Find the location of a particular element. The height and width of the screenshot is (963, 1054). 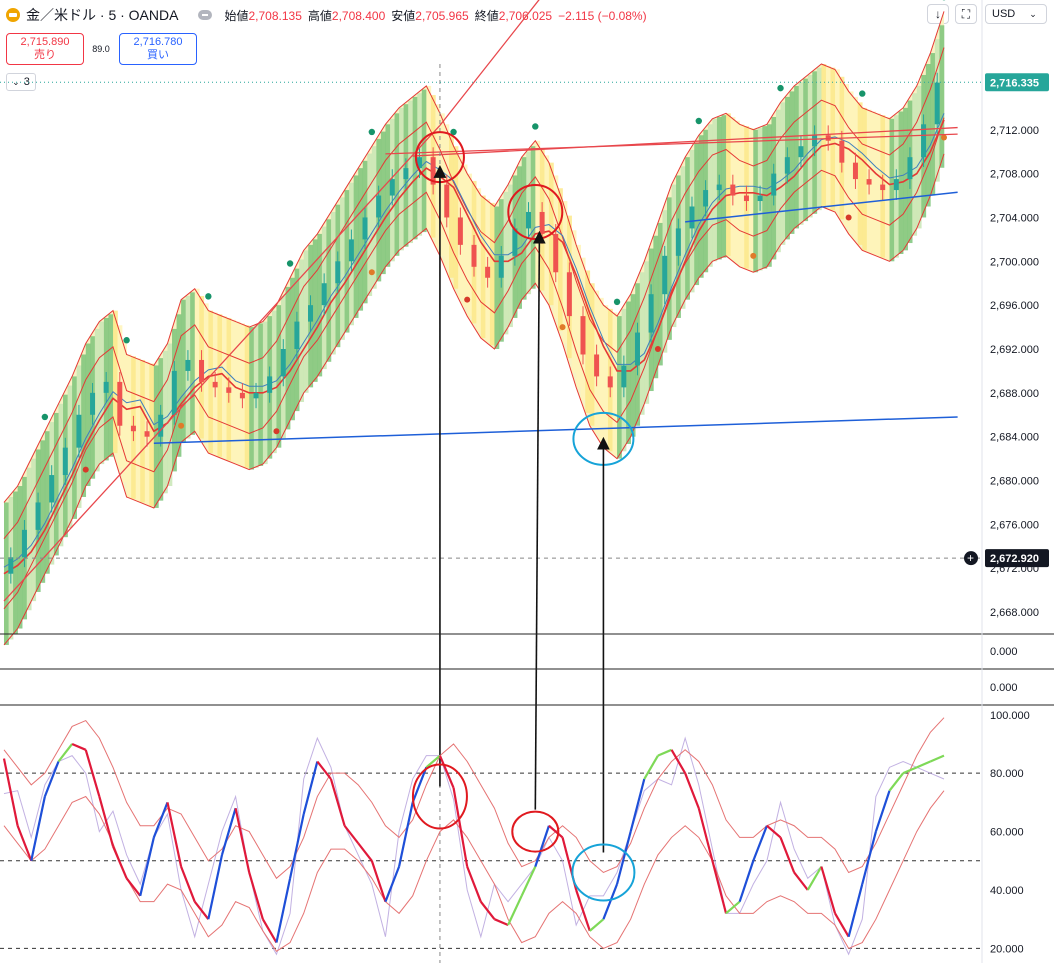

price-tick-label: 2,692.000 is located at coordinates (1014, 350).